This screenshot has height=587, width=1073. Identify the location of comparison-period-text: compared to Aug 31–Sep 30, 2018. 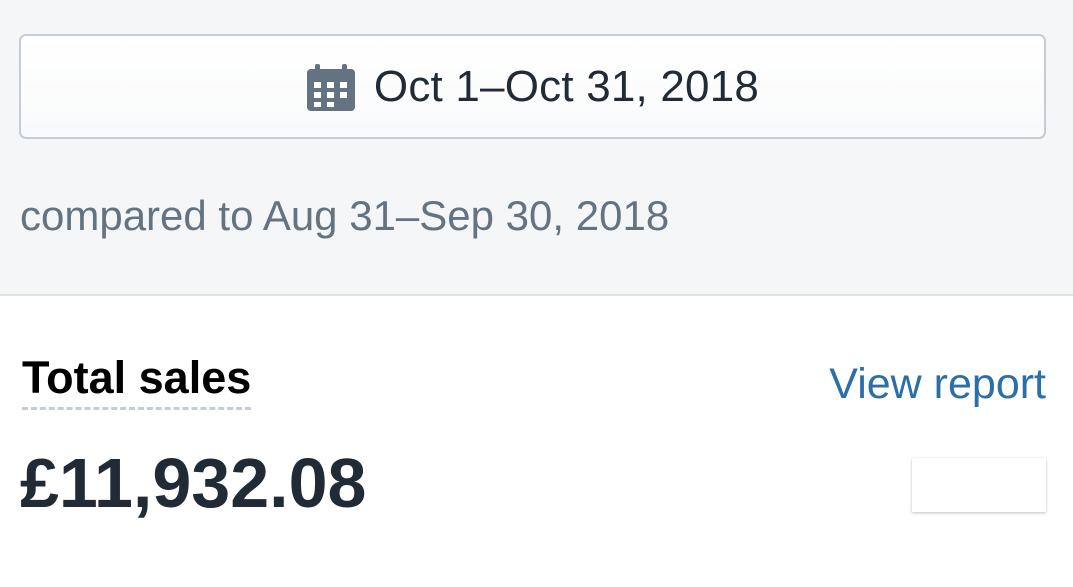
(345, 215).